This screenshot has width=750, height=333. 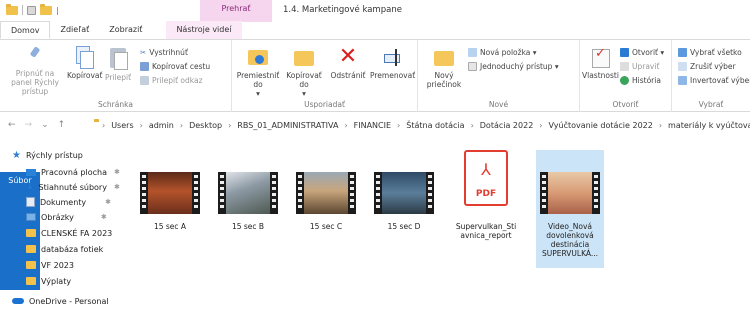 What do you see at coordinates (47, 155) in the screenshot?
I see `sidebar-item-quick-access: ★ Rýchly prístup` at bounding box center [47, 155].